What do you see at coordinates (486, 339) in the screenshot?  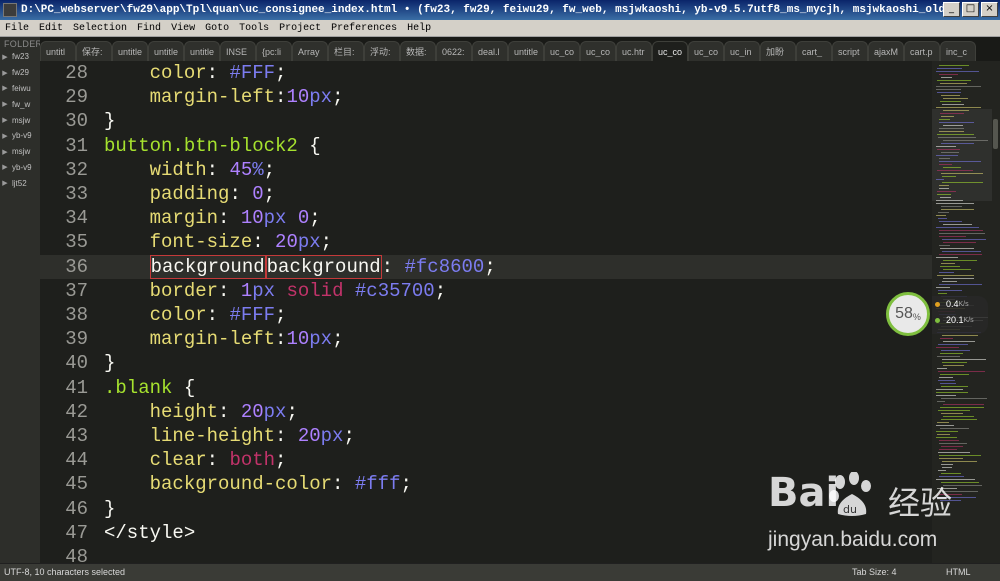 I see `code-line: 39 margin-left:10px;` at bounding box center [486, 339].